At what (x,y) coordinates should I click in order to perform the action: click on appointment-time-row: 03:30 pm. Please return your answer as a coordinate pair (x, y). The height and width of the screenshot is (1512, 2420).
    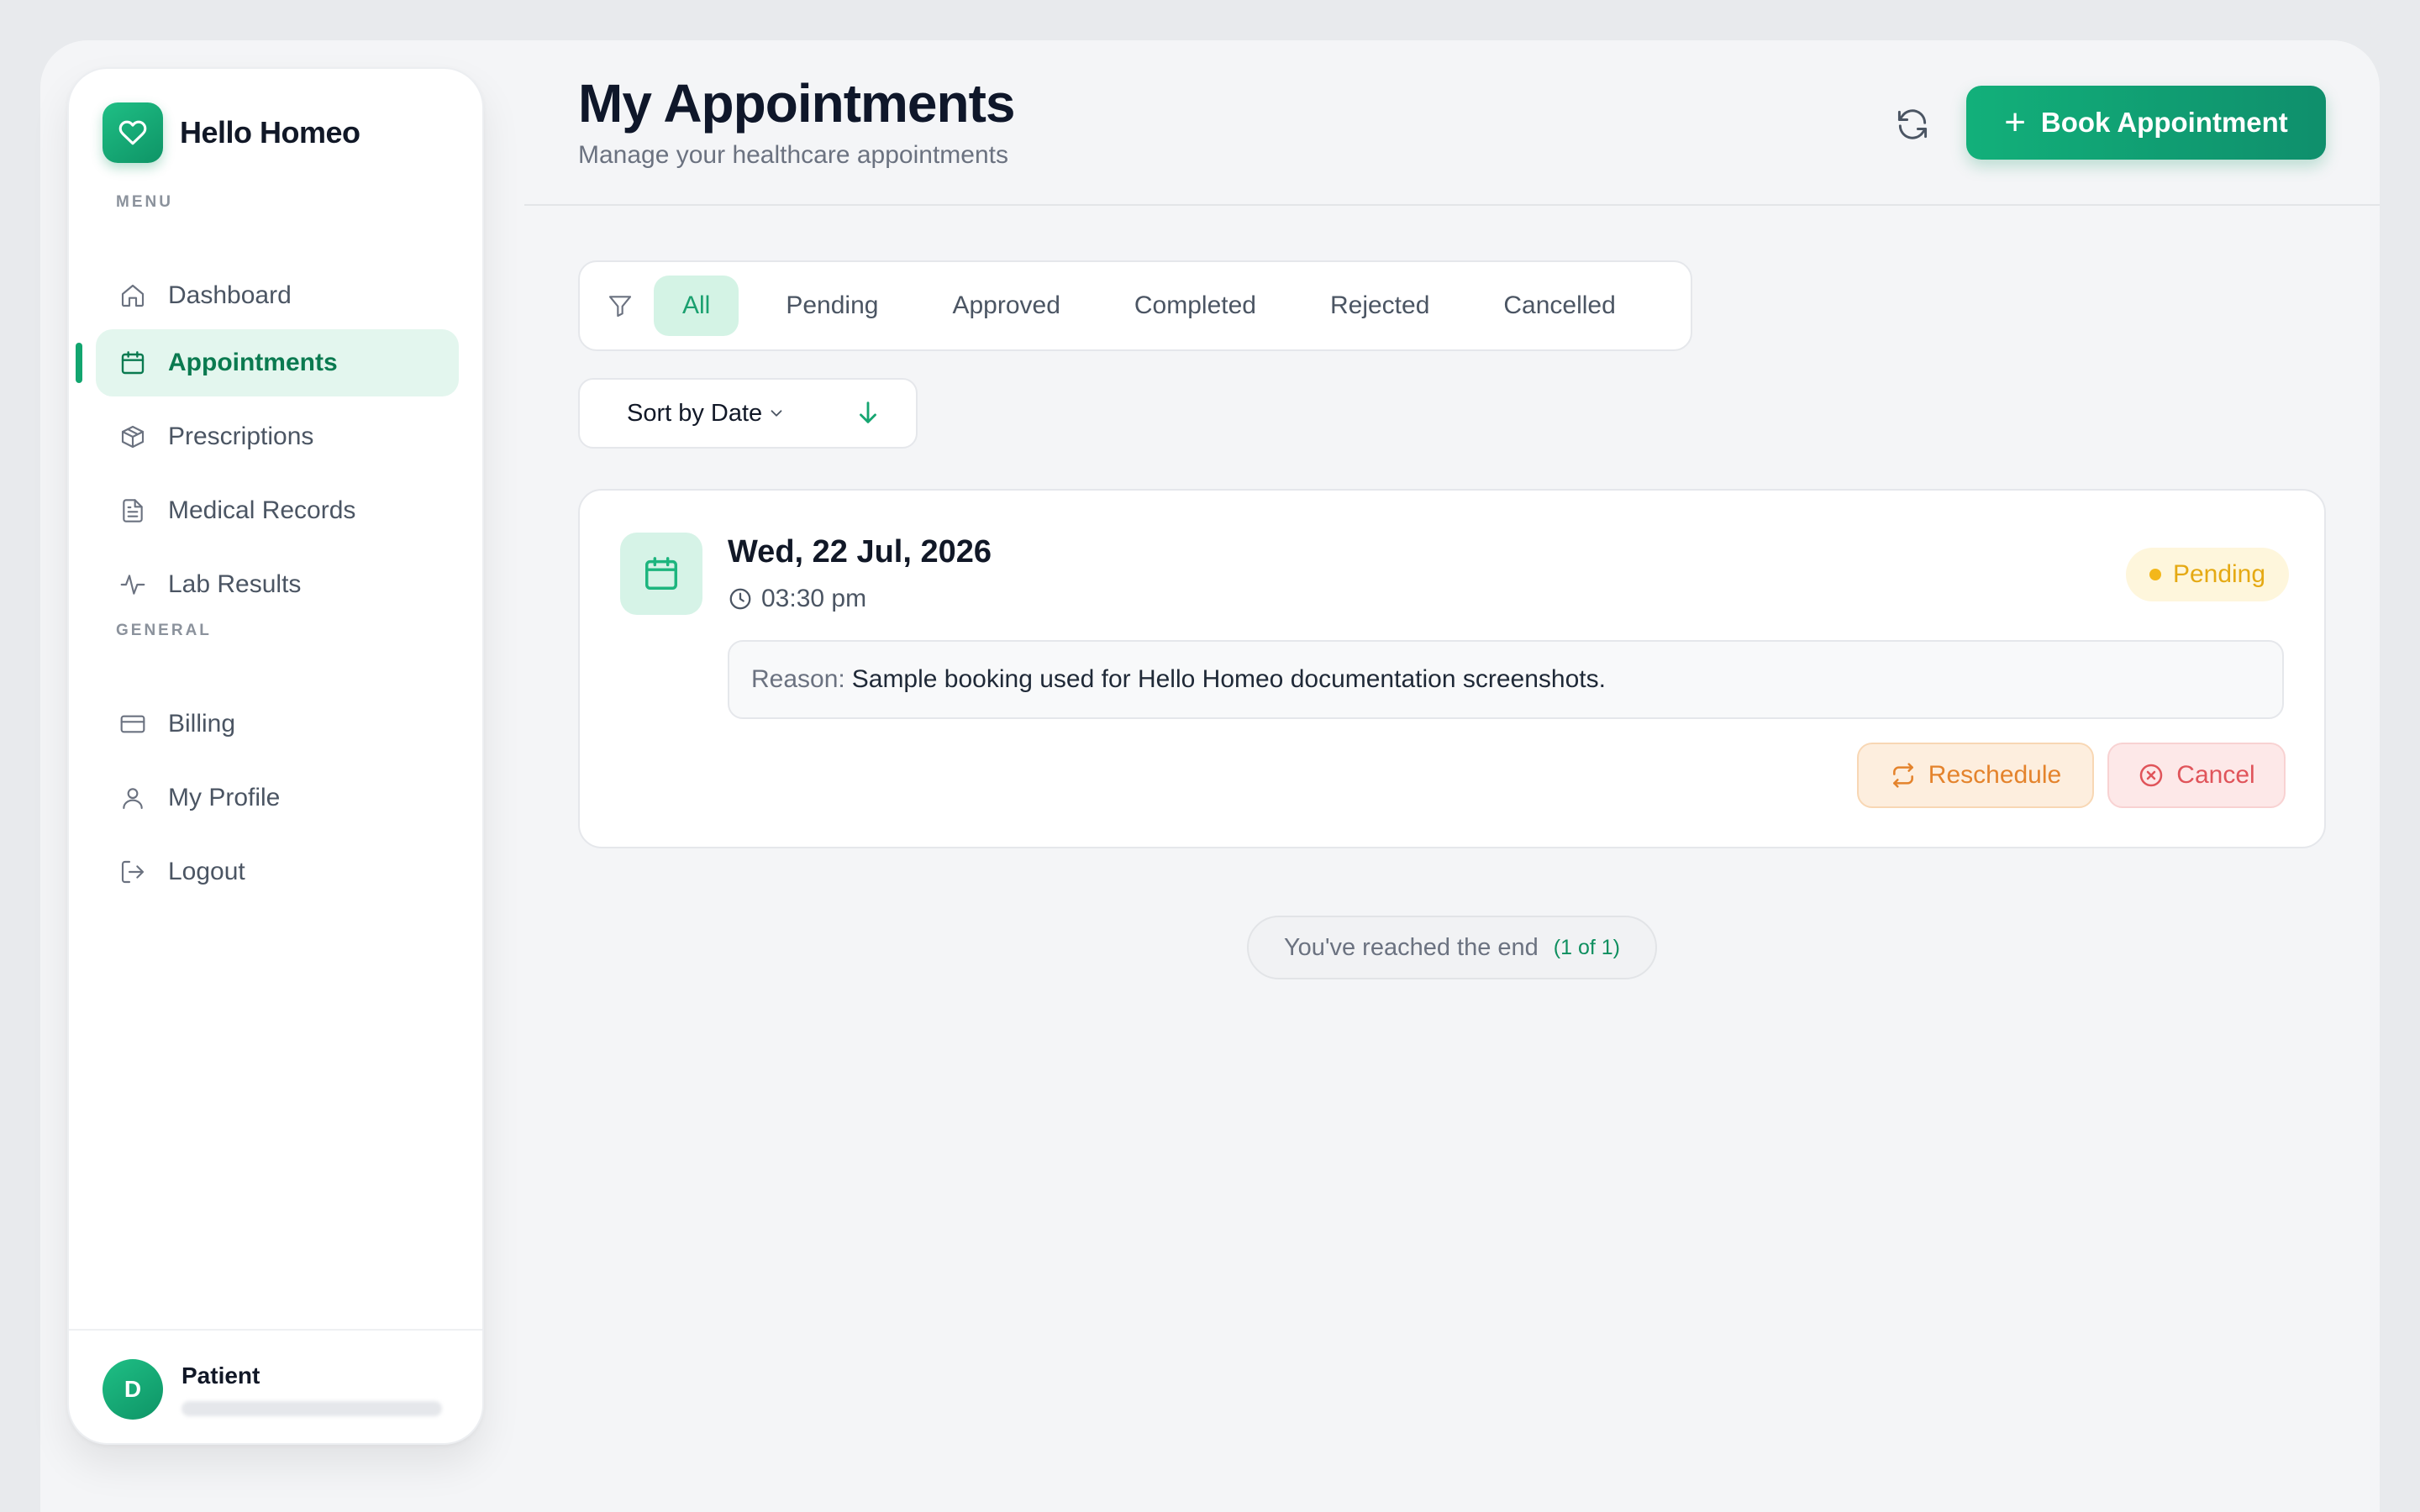
    Looking at the image, I should click on (797, 599).